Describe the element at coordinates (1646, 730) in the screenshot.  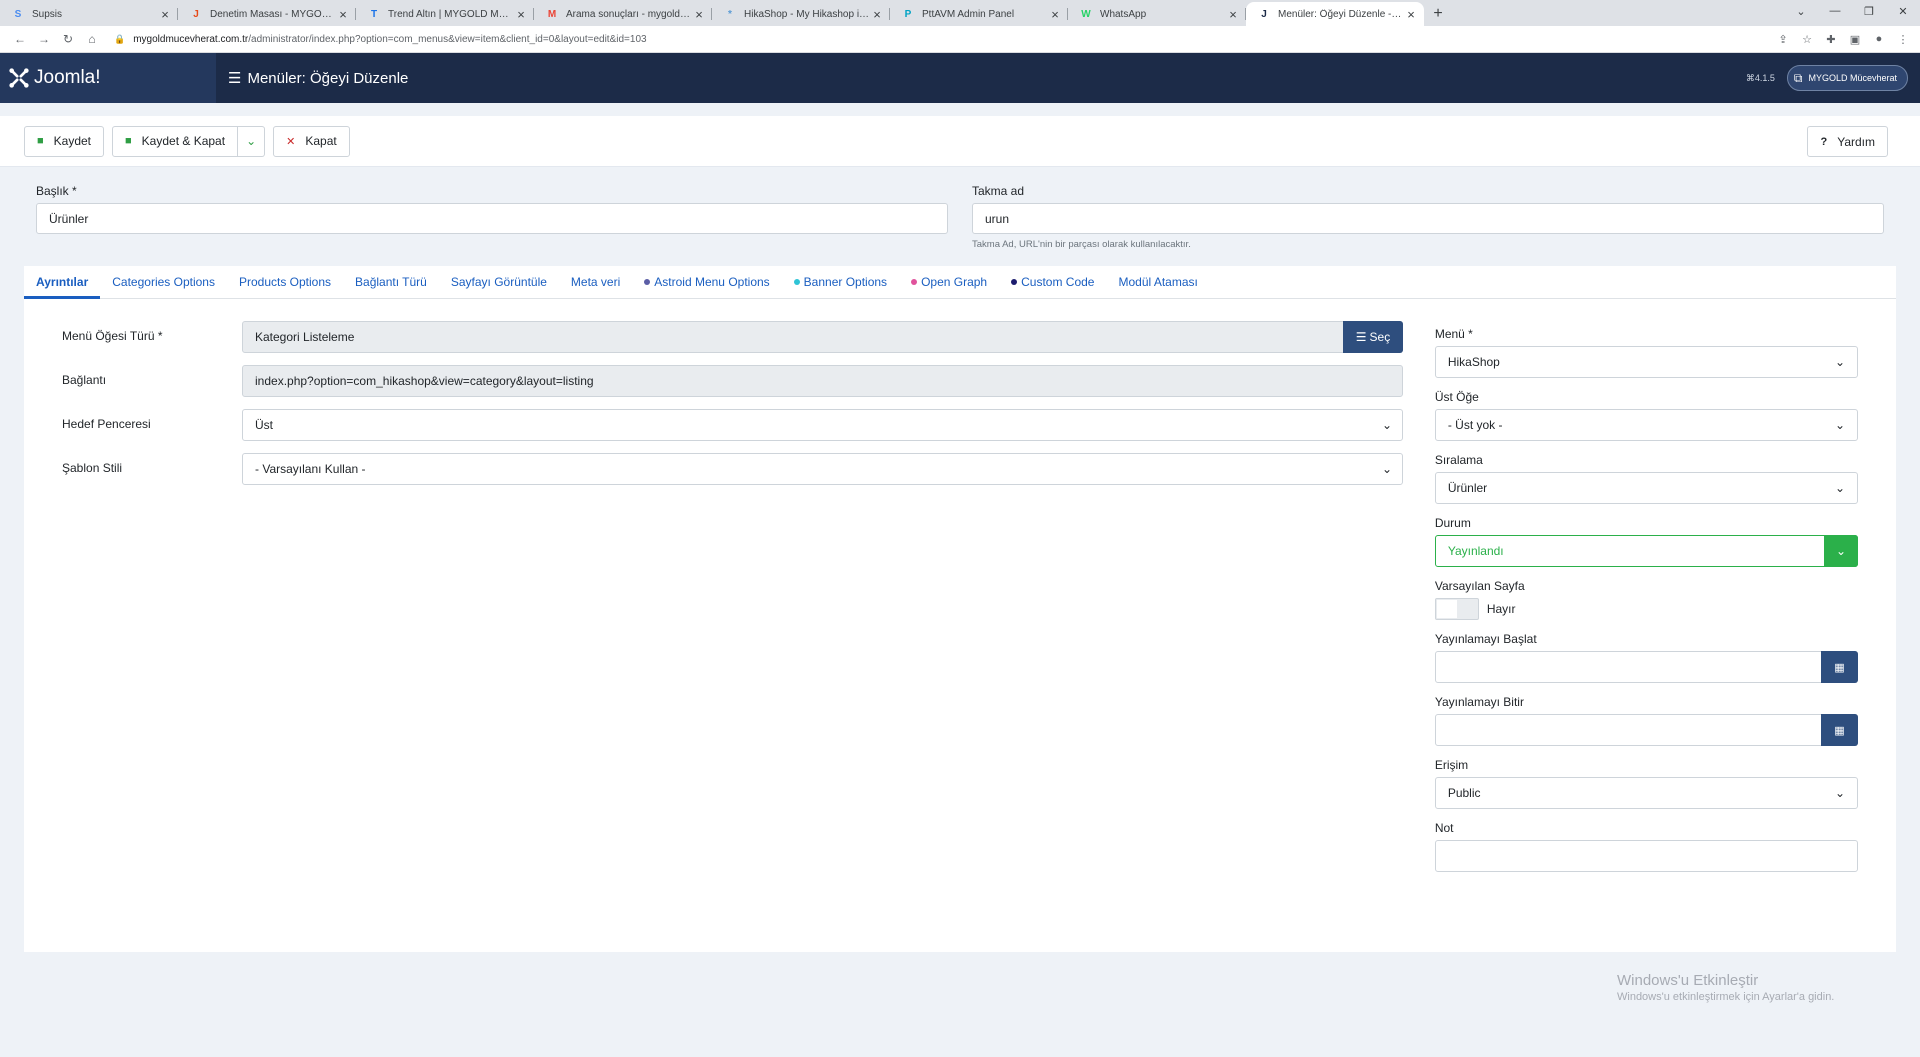
I see `publish-down-input: ▦` at that location.